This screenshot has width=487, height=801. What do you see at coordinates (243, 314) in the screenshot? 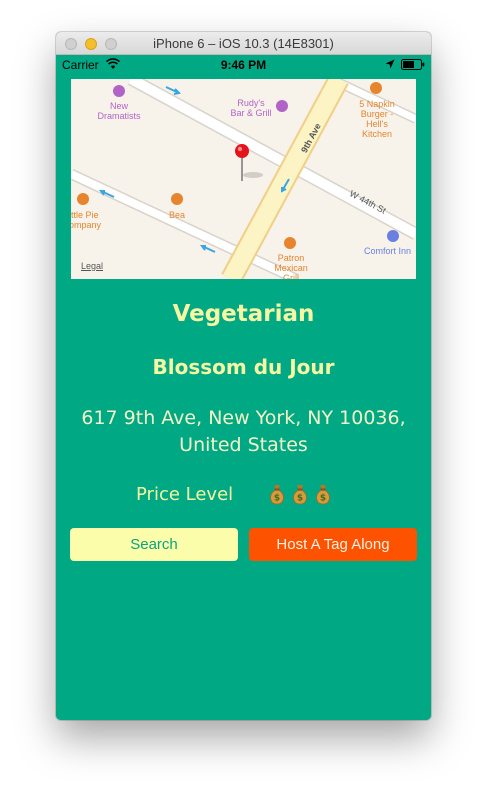
I see `restaurant-category: Vegetarian` at bounding box center [243, 314].